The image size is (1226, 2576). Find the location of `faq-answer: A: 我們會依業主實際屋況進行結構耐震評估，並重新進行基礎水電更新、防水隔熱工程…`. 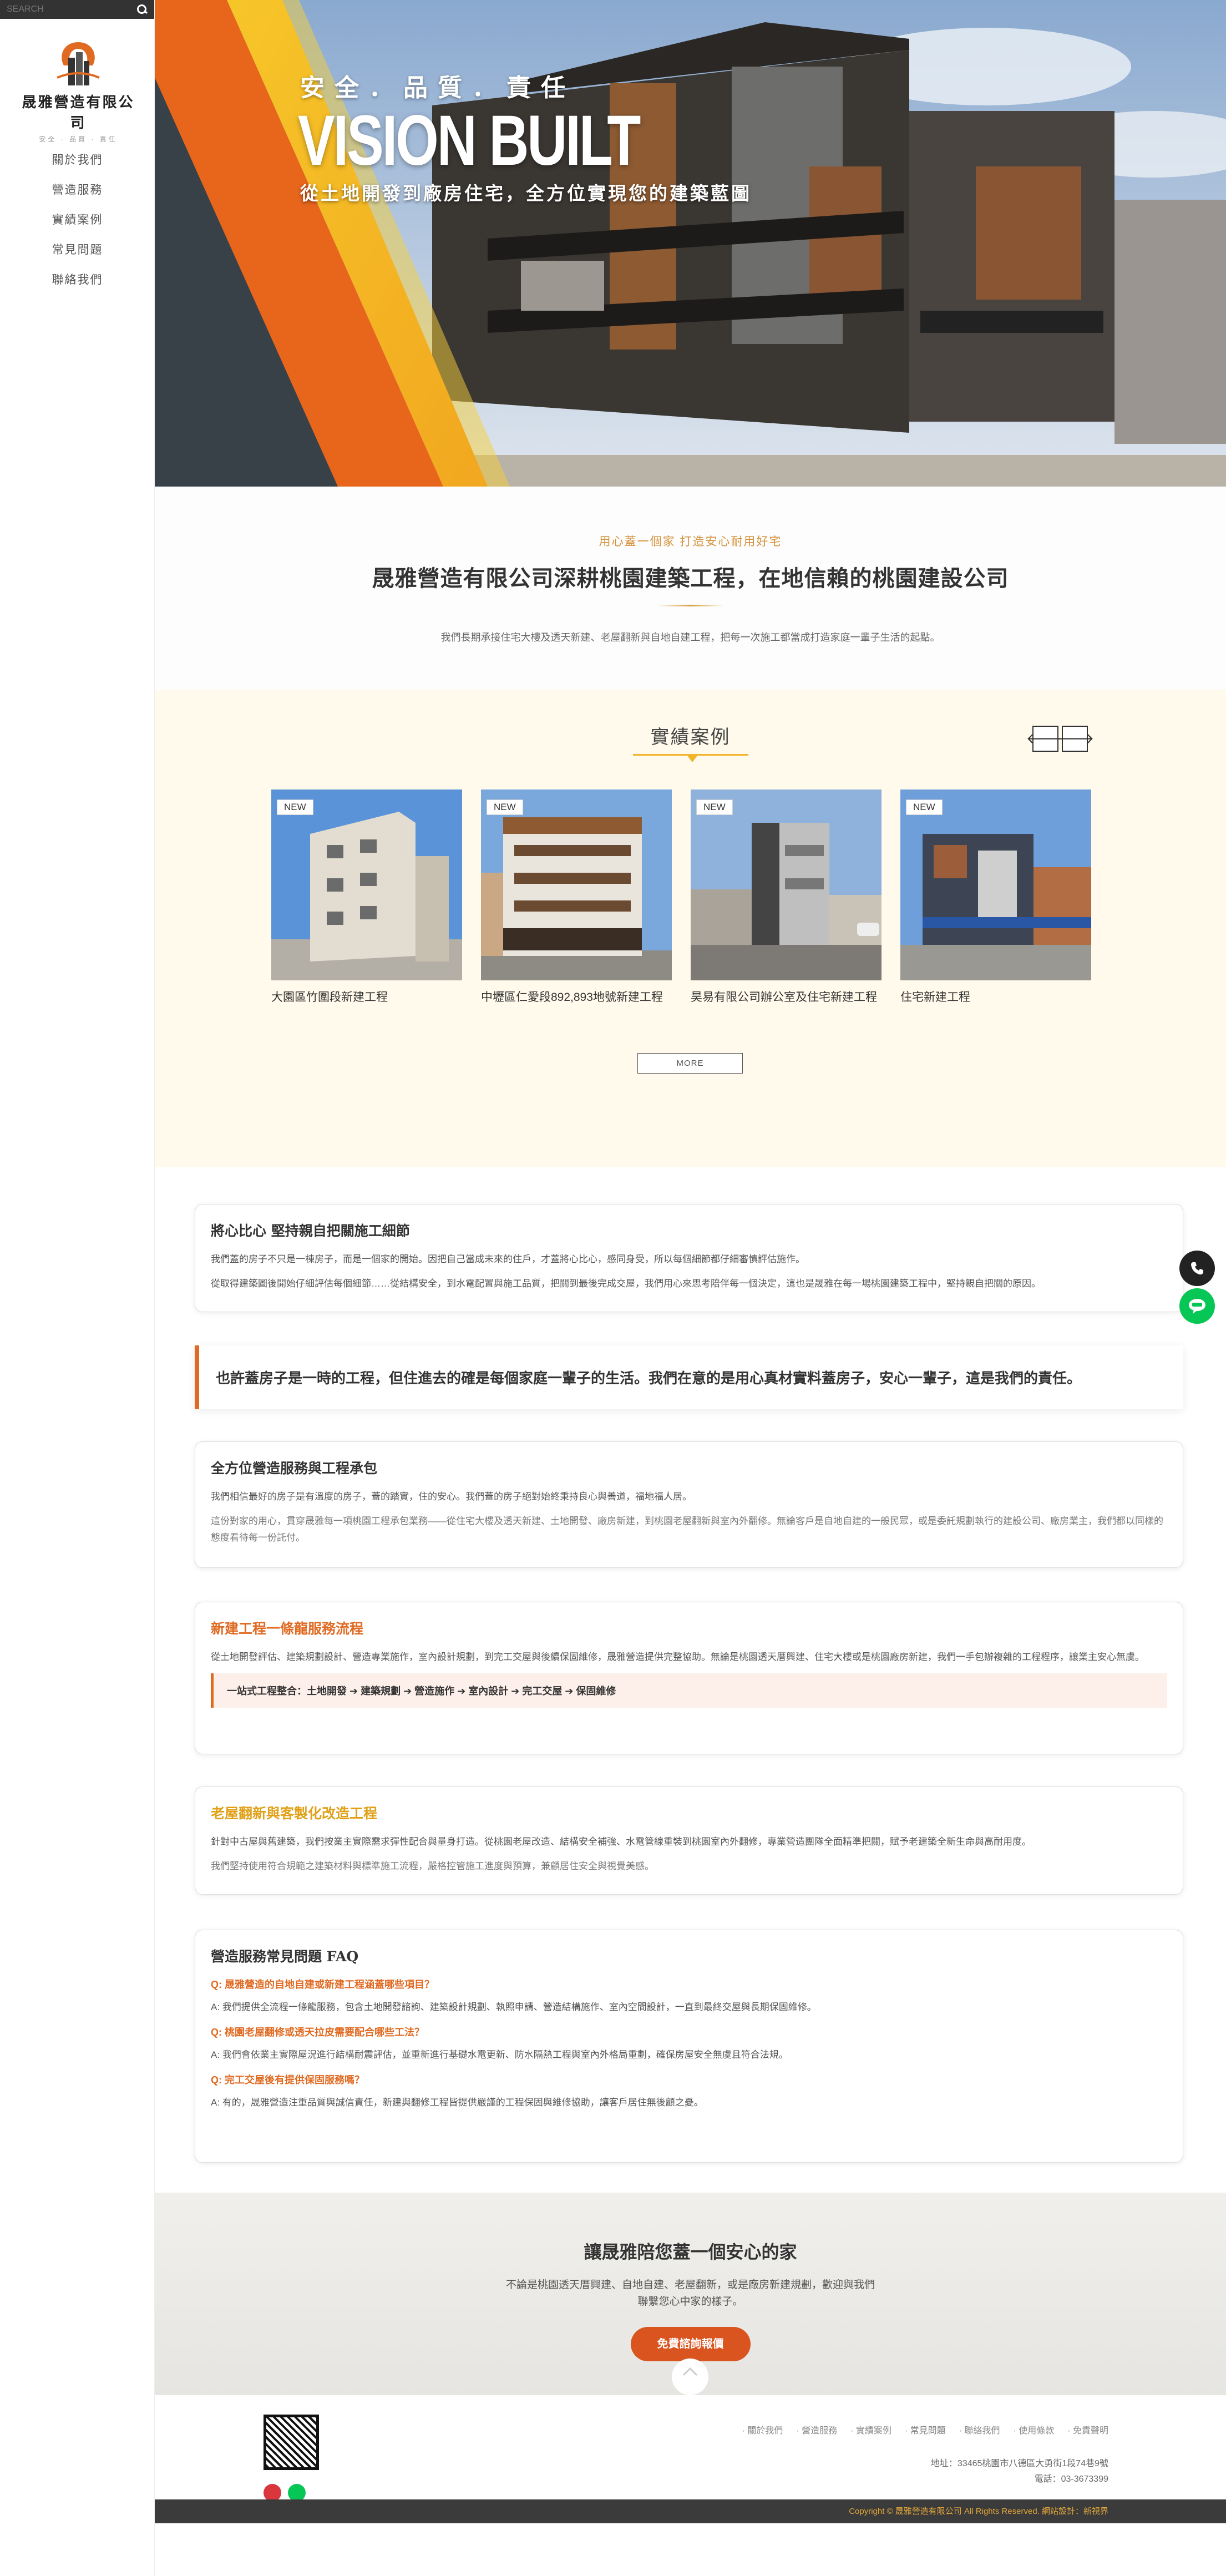

faq-answer: A: 我們會依業主實際屋況進行結構耐震評估，並重新進行基礎水電更新、防水隔熱工程… is located at coordinates (500, 2054).